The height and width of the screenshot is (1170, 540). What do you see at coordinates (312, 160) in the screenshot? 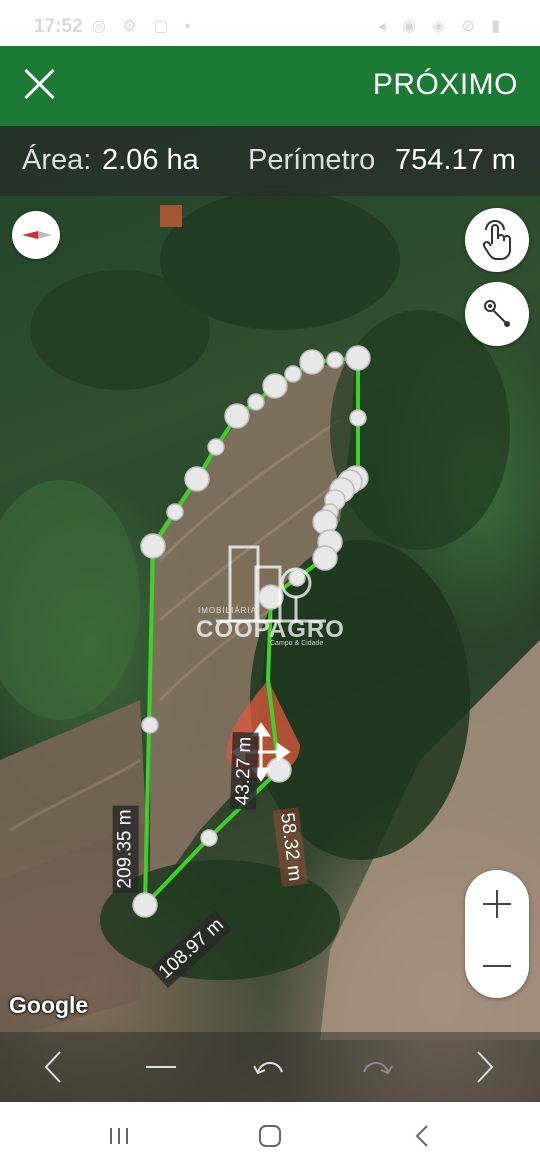
I see `perimeter-label: Perímetro` at bounding box center [312, 160].